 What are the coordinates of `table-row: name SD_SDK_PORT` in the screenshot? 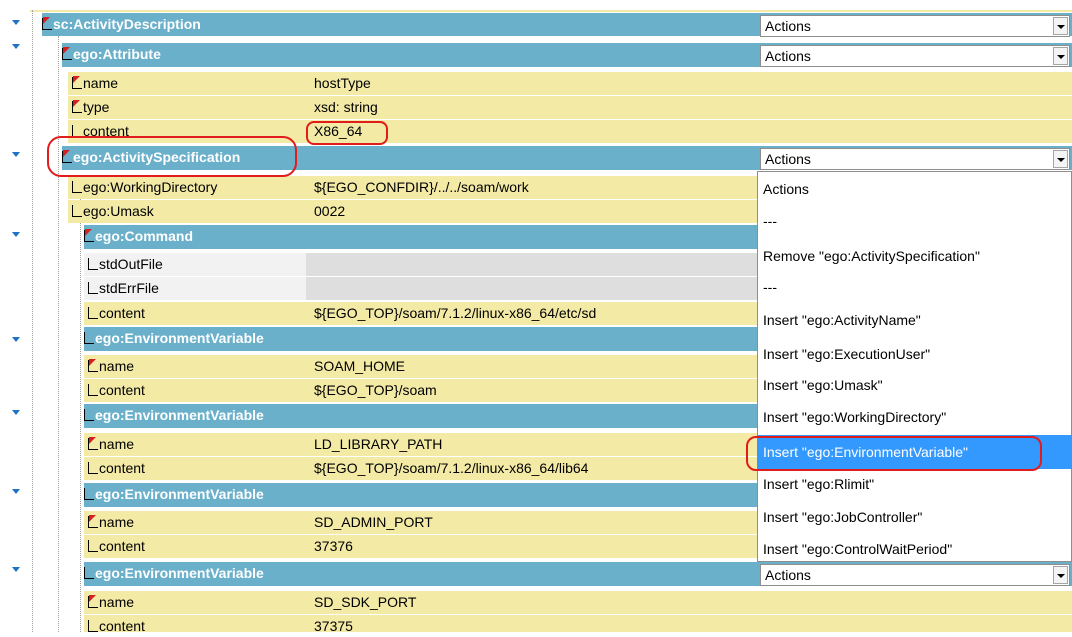 It's located at (578, 602).